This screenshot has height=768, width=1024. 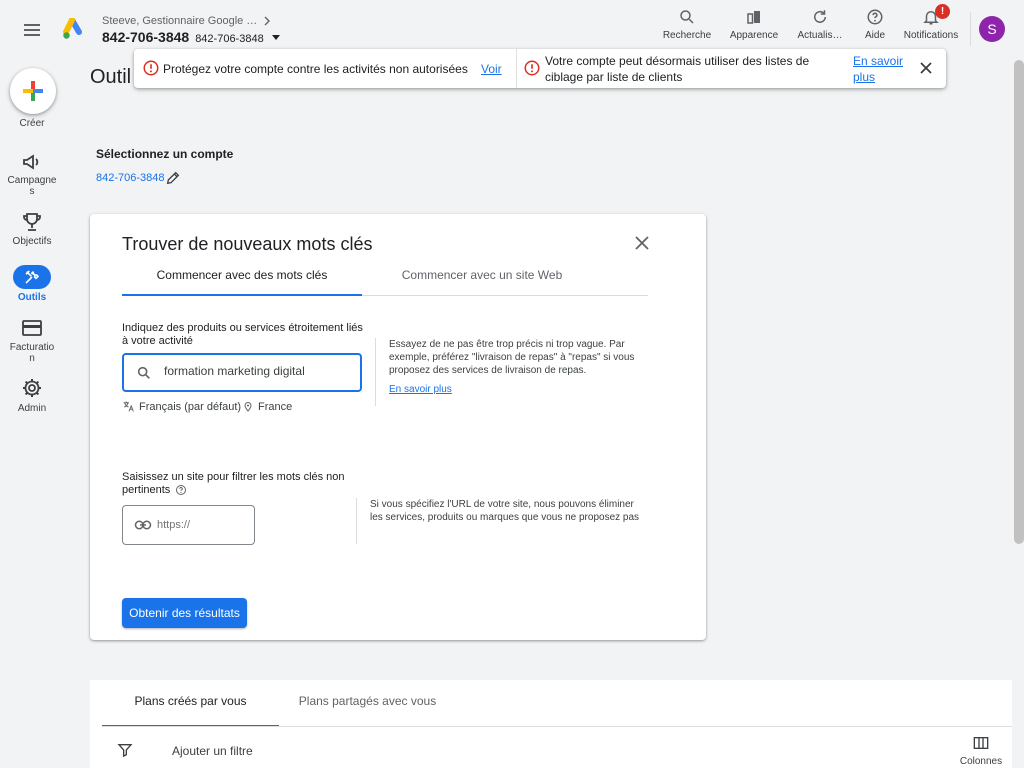 I want to click on tab-plans-created: Plans créés par vous, so click(x=190, y=710).